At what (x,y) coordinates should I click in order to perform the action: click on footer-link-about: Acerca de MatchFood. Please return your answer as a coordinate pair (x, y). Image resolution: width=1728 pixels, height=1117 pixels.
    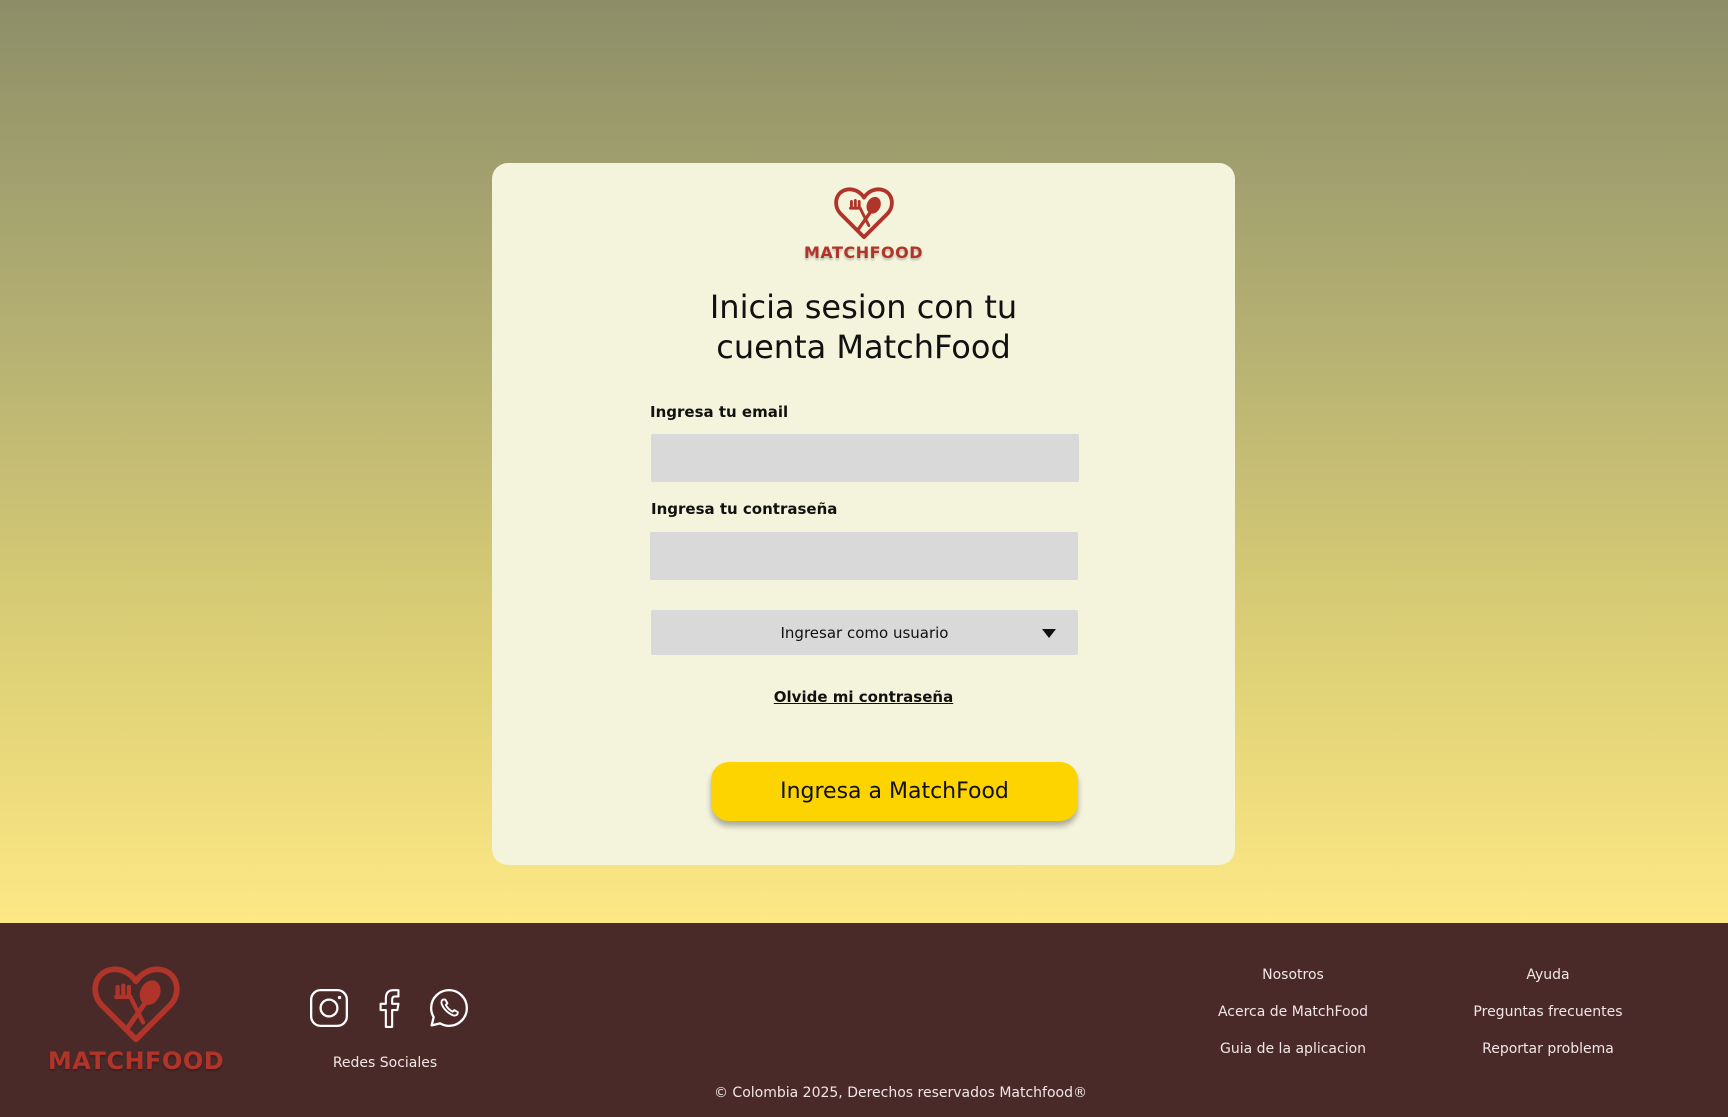
    Looking at the image, I should click on (1293, 1020).